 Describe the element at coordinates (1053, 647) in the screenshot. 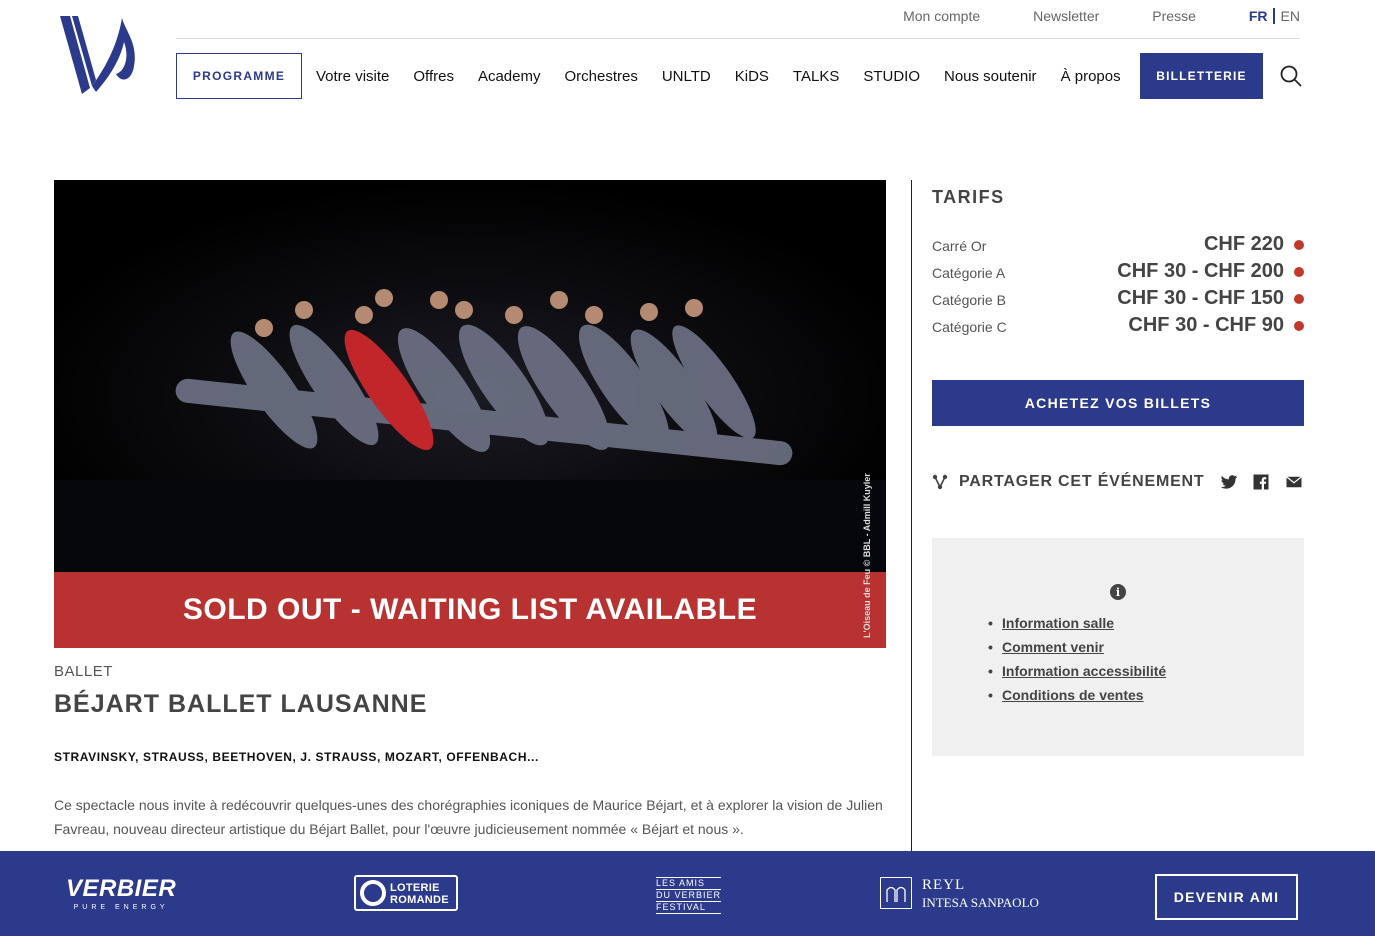

I see `comment-venir-link: Comment venir` at that location.